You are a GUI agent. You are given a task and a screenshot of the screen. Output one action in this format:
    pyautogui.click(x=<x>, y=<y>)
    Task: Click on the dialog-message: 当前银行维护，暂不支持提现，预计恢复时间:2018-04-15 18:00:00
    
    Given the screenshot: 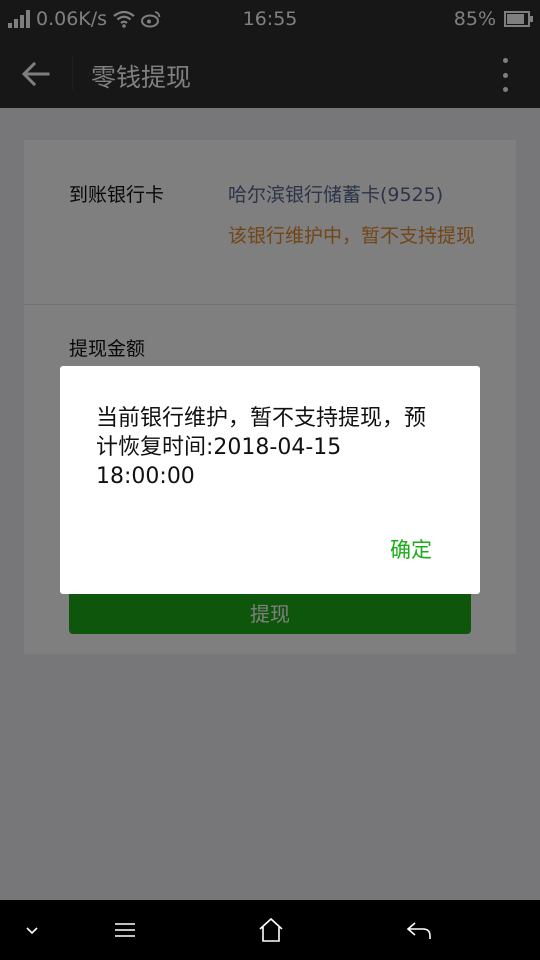 What is the action you would take?
    pyautogui.click(x=261, y=447)
    